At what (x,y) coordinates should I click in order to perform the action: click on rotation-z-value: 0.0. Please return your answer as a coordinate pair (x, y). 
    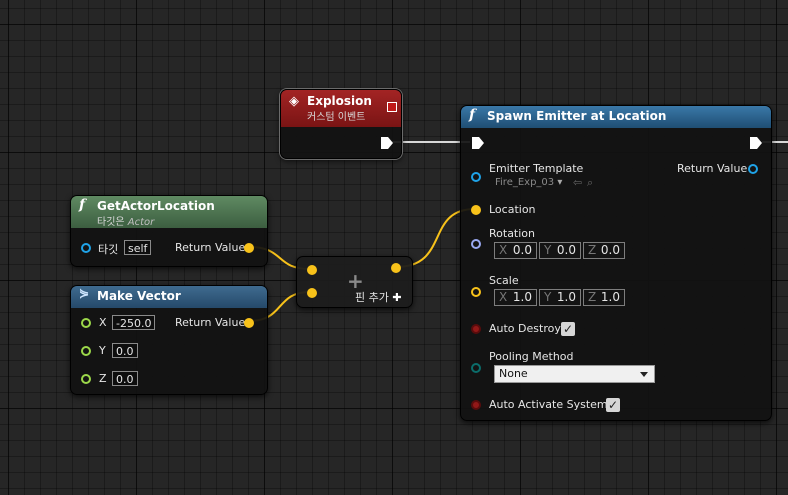
    Looking at the image, I should click on (610, 250).